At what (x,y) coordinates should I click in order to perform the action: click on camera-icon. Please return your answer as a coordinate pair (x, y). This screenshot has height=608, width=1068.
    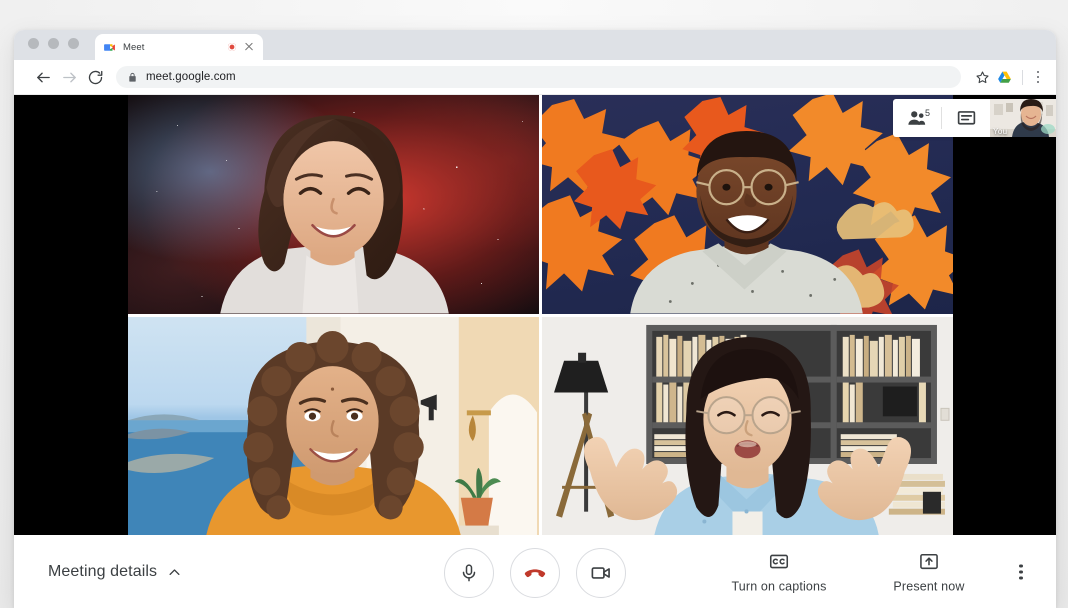
    Looking at the image, I should click on (601, 573).